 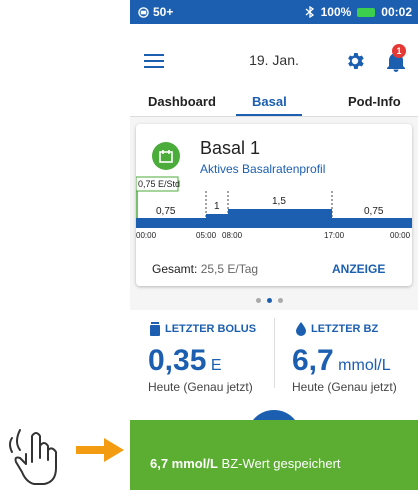 I want to click on battery-percent: 100%, so click(x=336, y=12).